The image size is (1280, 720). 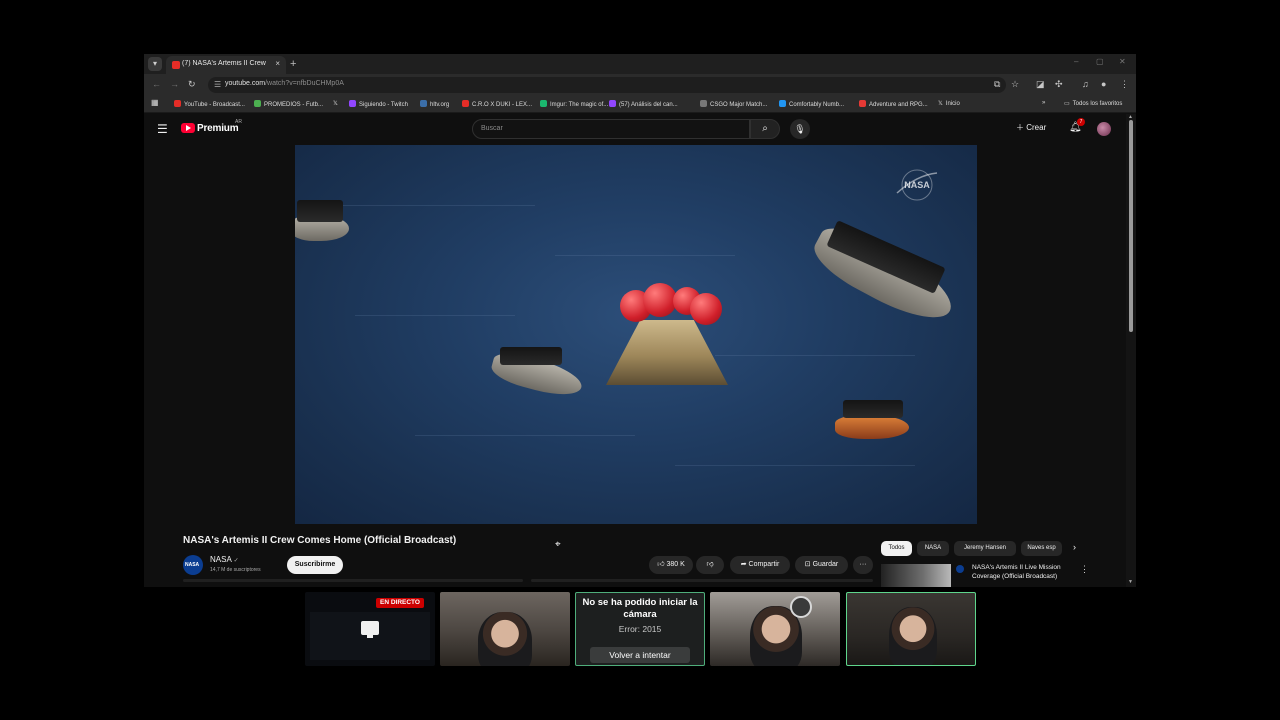 What do you see at coordinates (440, 105) in the screenshot?
I see `bookmark-label: hltv.org` at bounding box center [440, 105].